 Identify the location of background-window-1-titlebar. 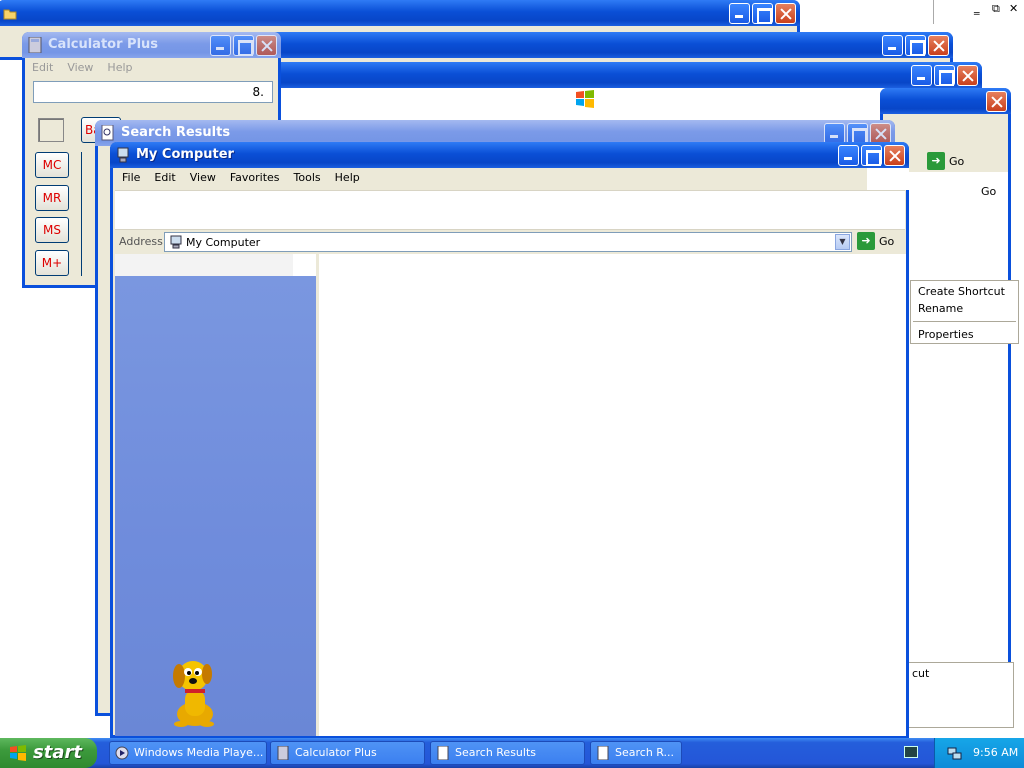
(400, 13).